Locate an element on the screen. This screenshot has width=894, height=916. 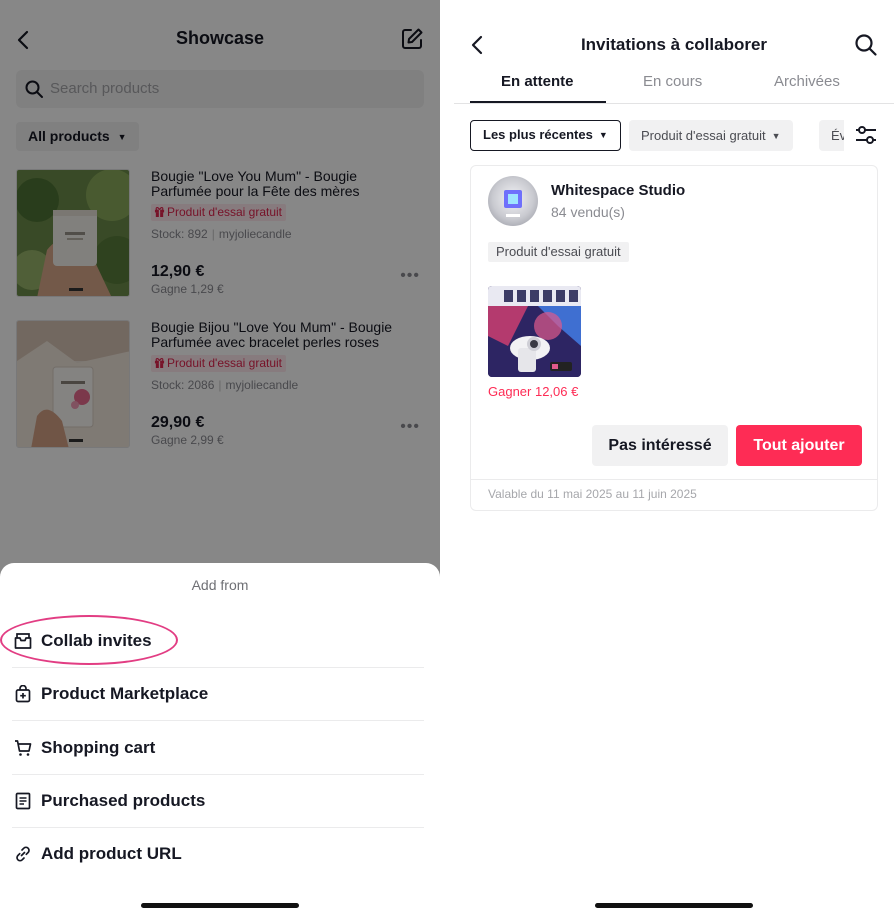
item-label: Shopping cart is located at coordinates (98, 747).